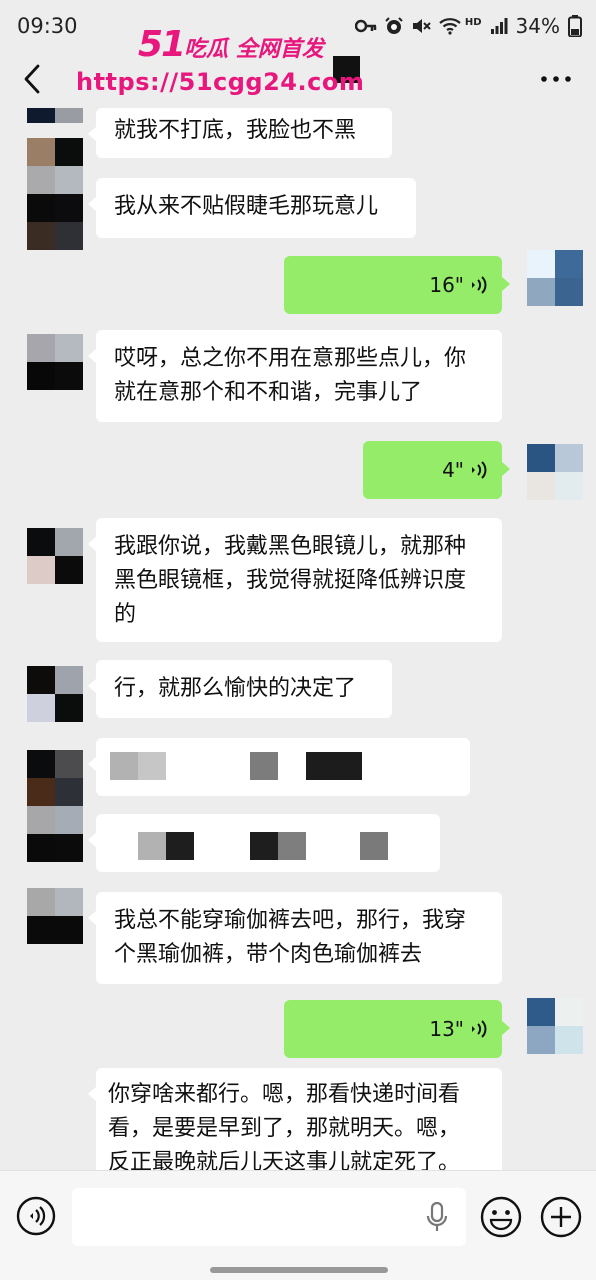  Describe the element at coordinates (235, 688) in the screenshot. I see `message-text: 行，就那么愉快的决定了` at that location.